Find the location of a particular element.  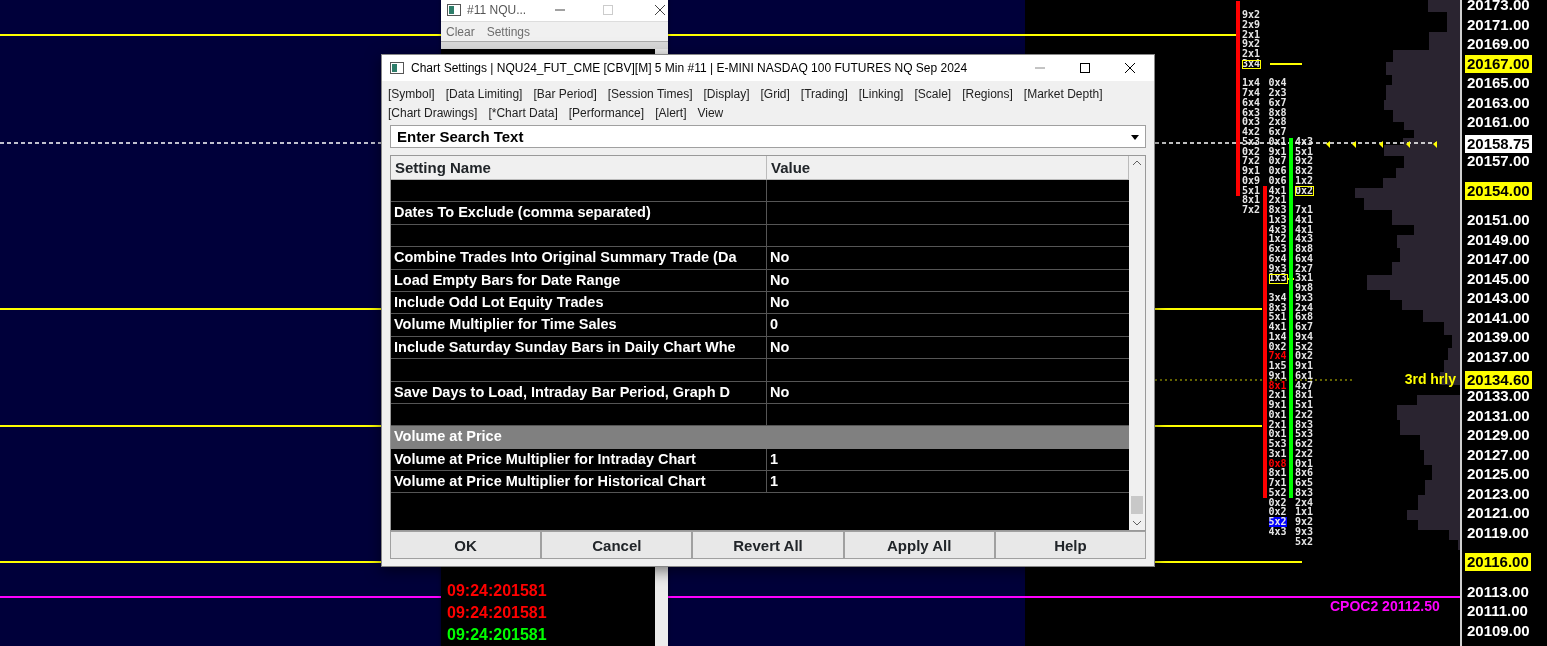

price-label: 20141.00 is located at coordinates (1498, 317).